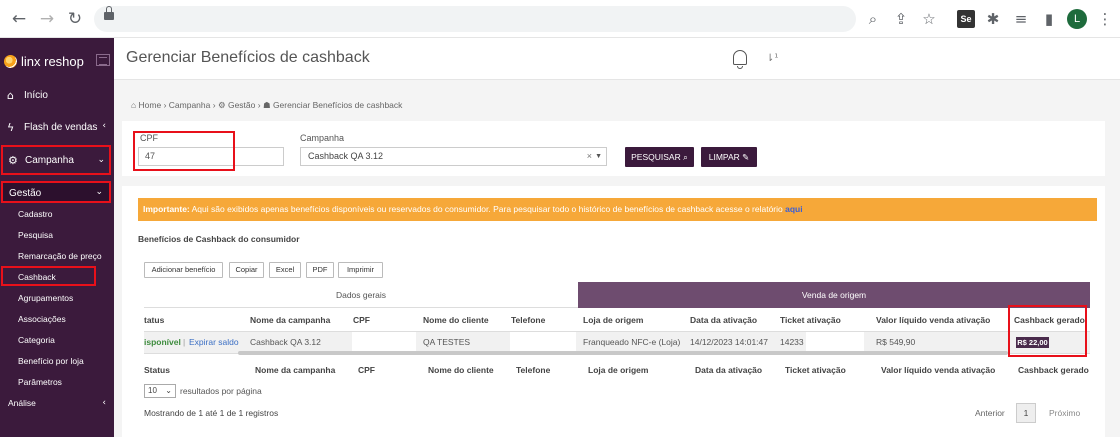 The height and width of the screenshot is (437, 1120). What do you see at coordinates (1047, 331) in the screenshot?
I see `cashback-highlight` at bounding box center [1047, 331].